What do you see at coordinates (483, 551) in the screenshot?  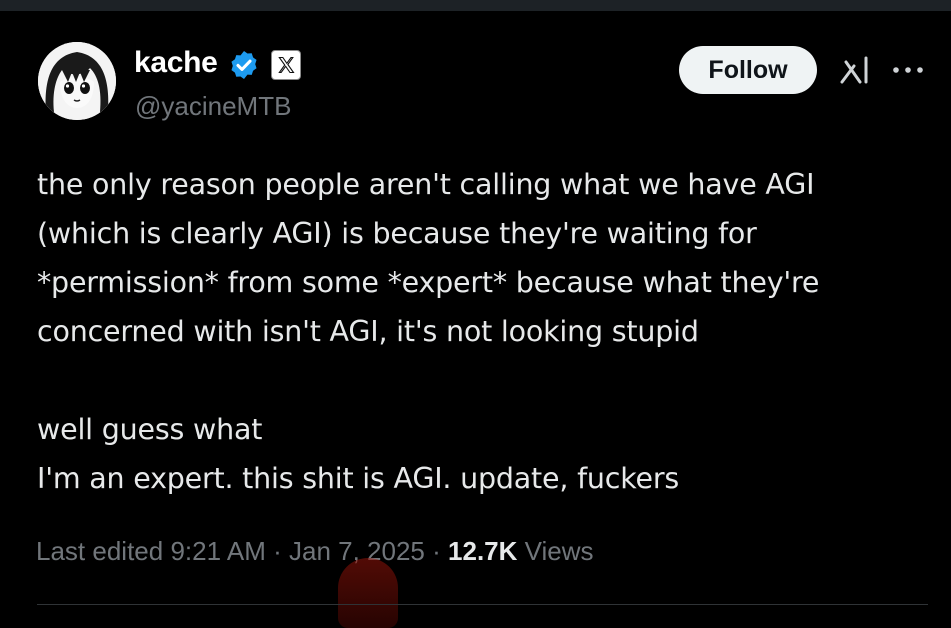 I see `views-count: 12.7K` at bounding box center [483, 551].